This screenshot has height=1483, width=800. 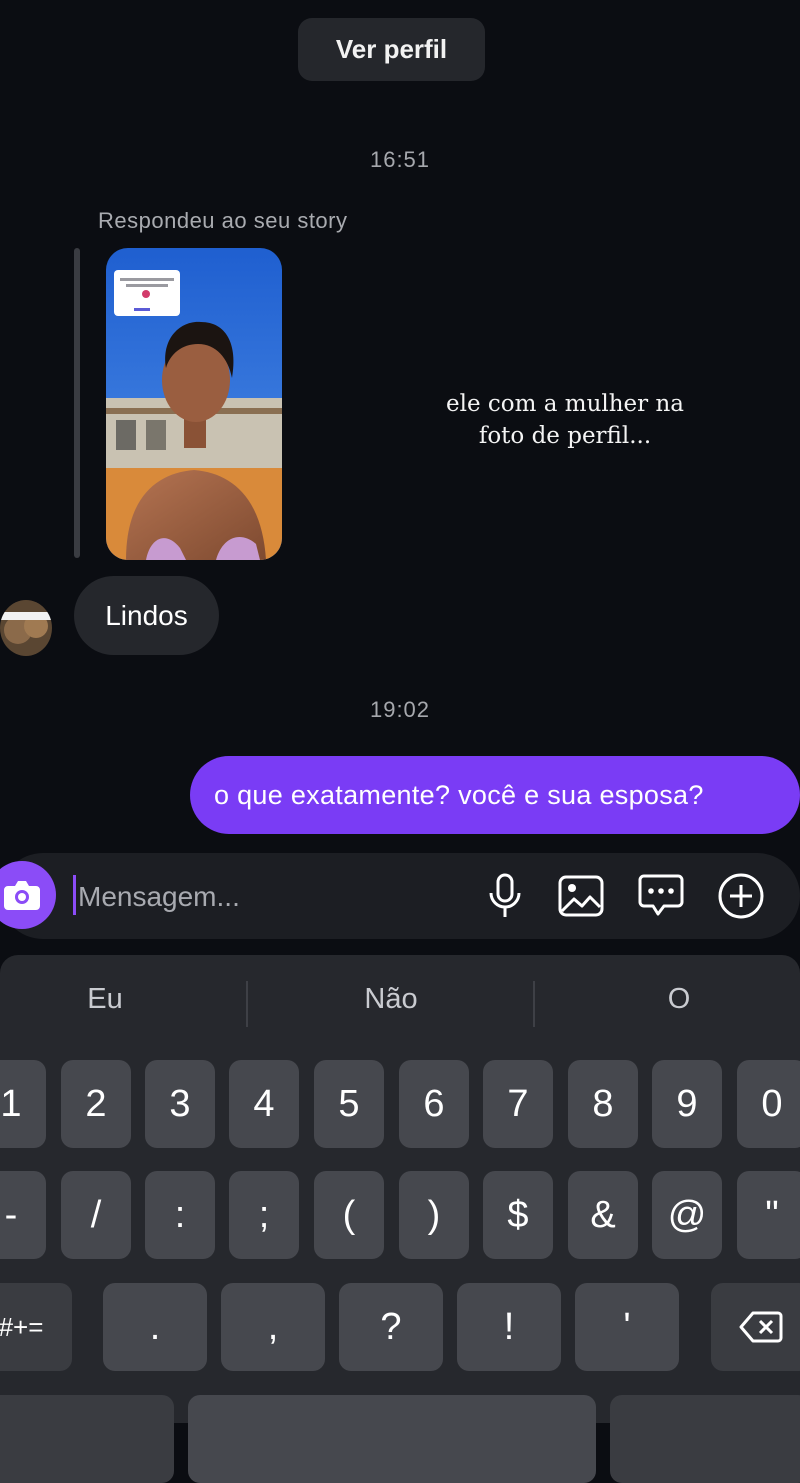 I want to click on camera-button, so click(x=28, y=895).